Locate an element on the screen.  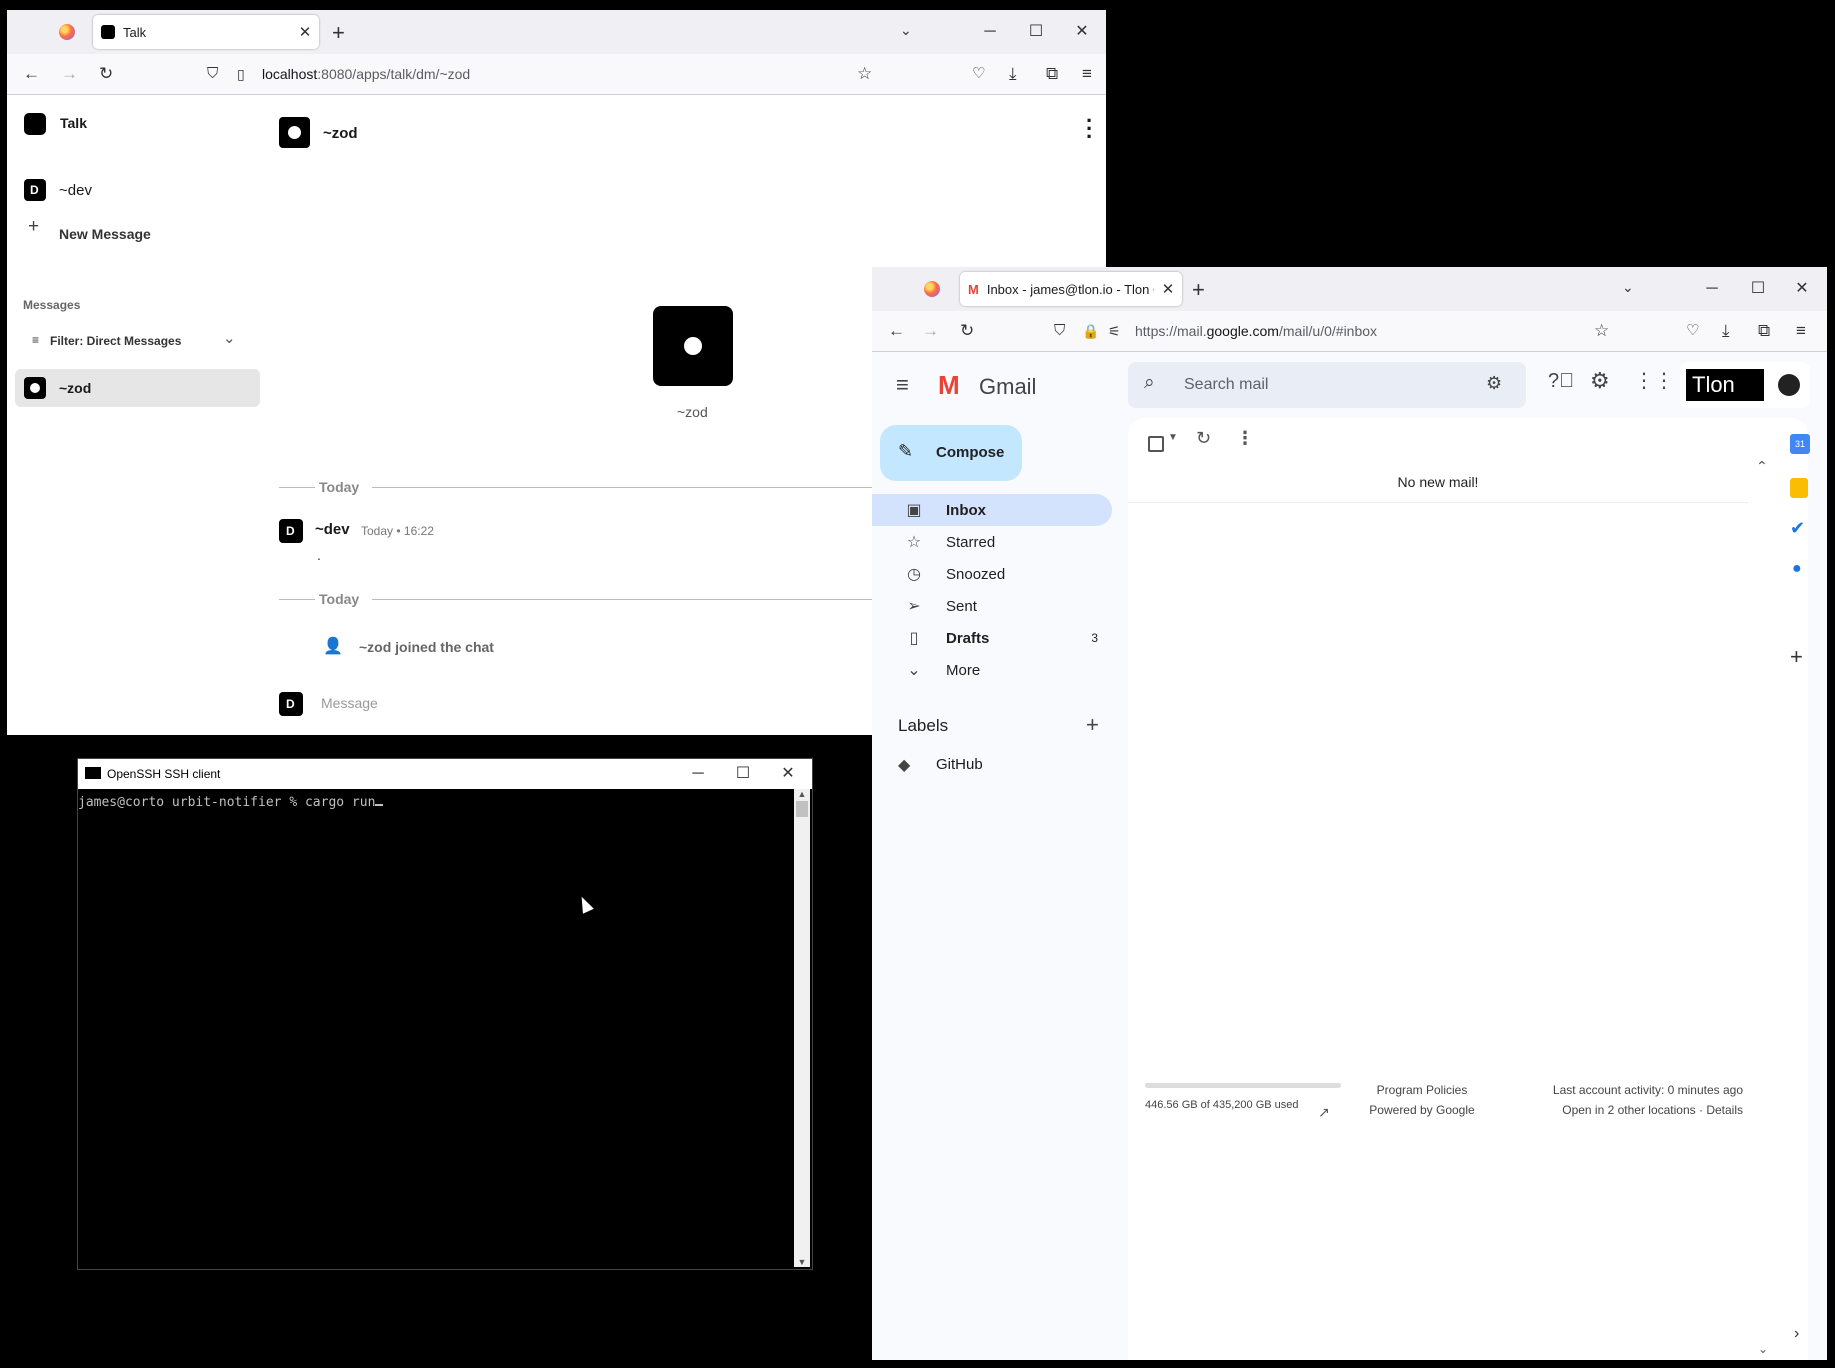
storage-bar-fill is located at coordinates (1243, 1085).